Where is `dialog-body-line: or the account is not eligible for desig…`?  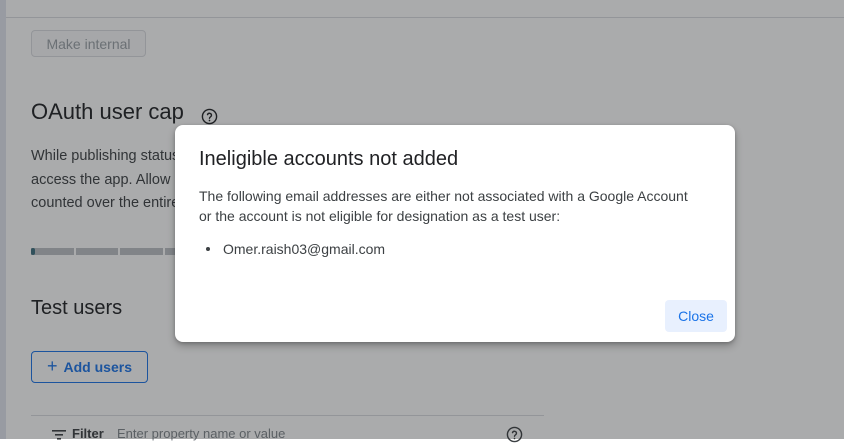
dialog-body-line: or the account is not eligible for desig… is located at coordinates (380, 216).